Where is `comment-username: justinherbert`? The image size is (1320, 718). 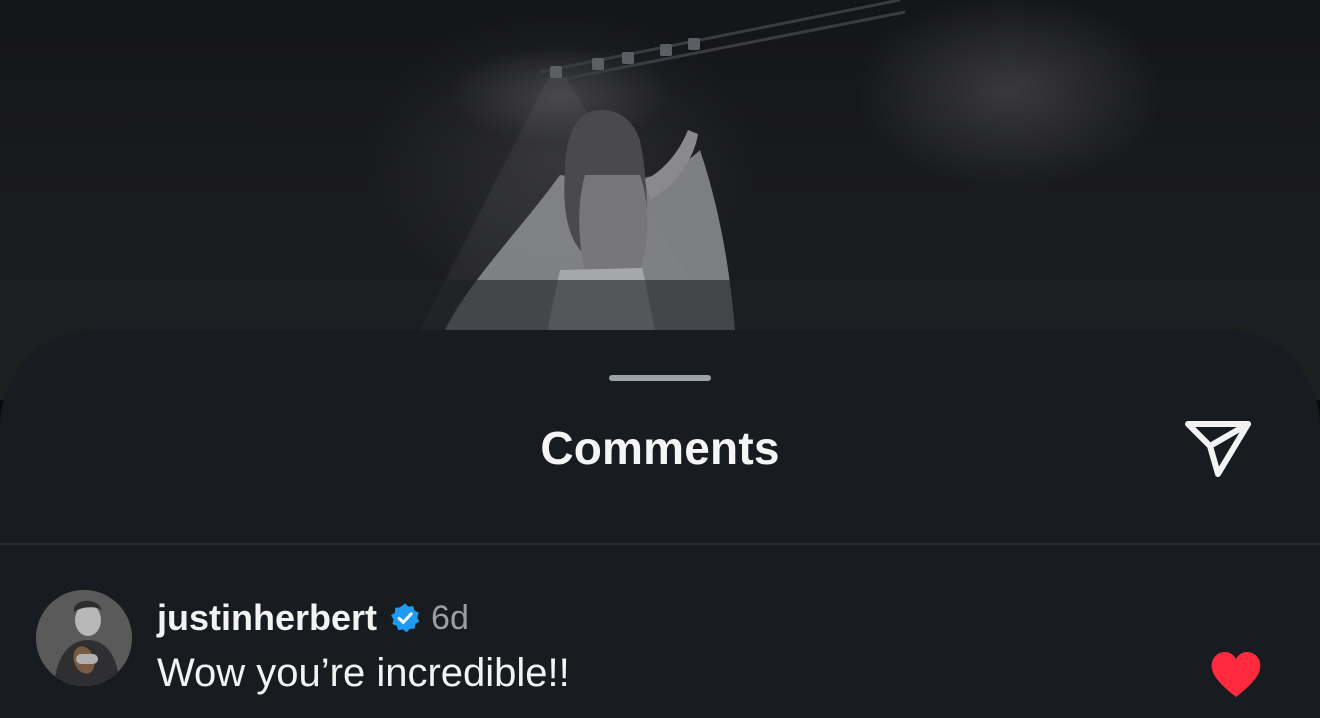 comment-username: justinherbert is located at coordinates (267, 618).